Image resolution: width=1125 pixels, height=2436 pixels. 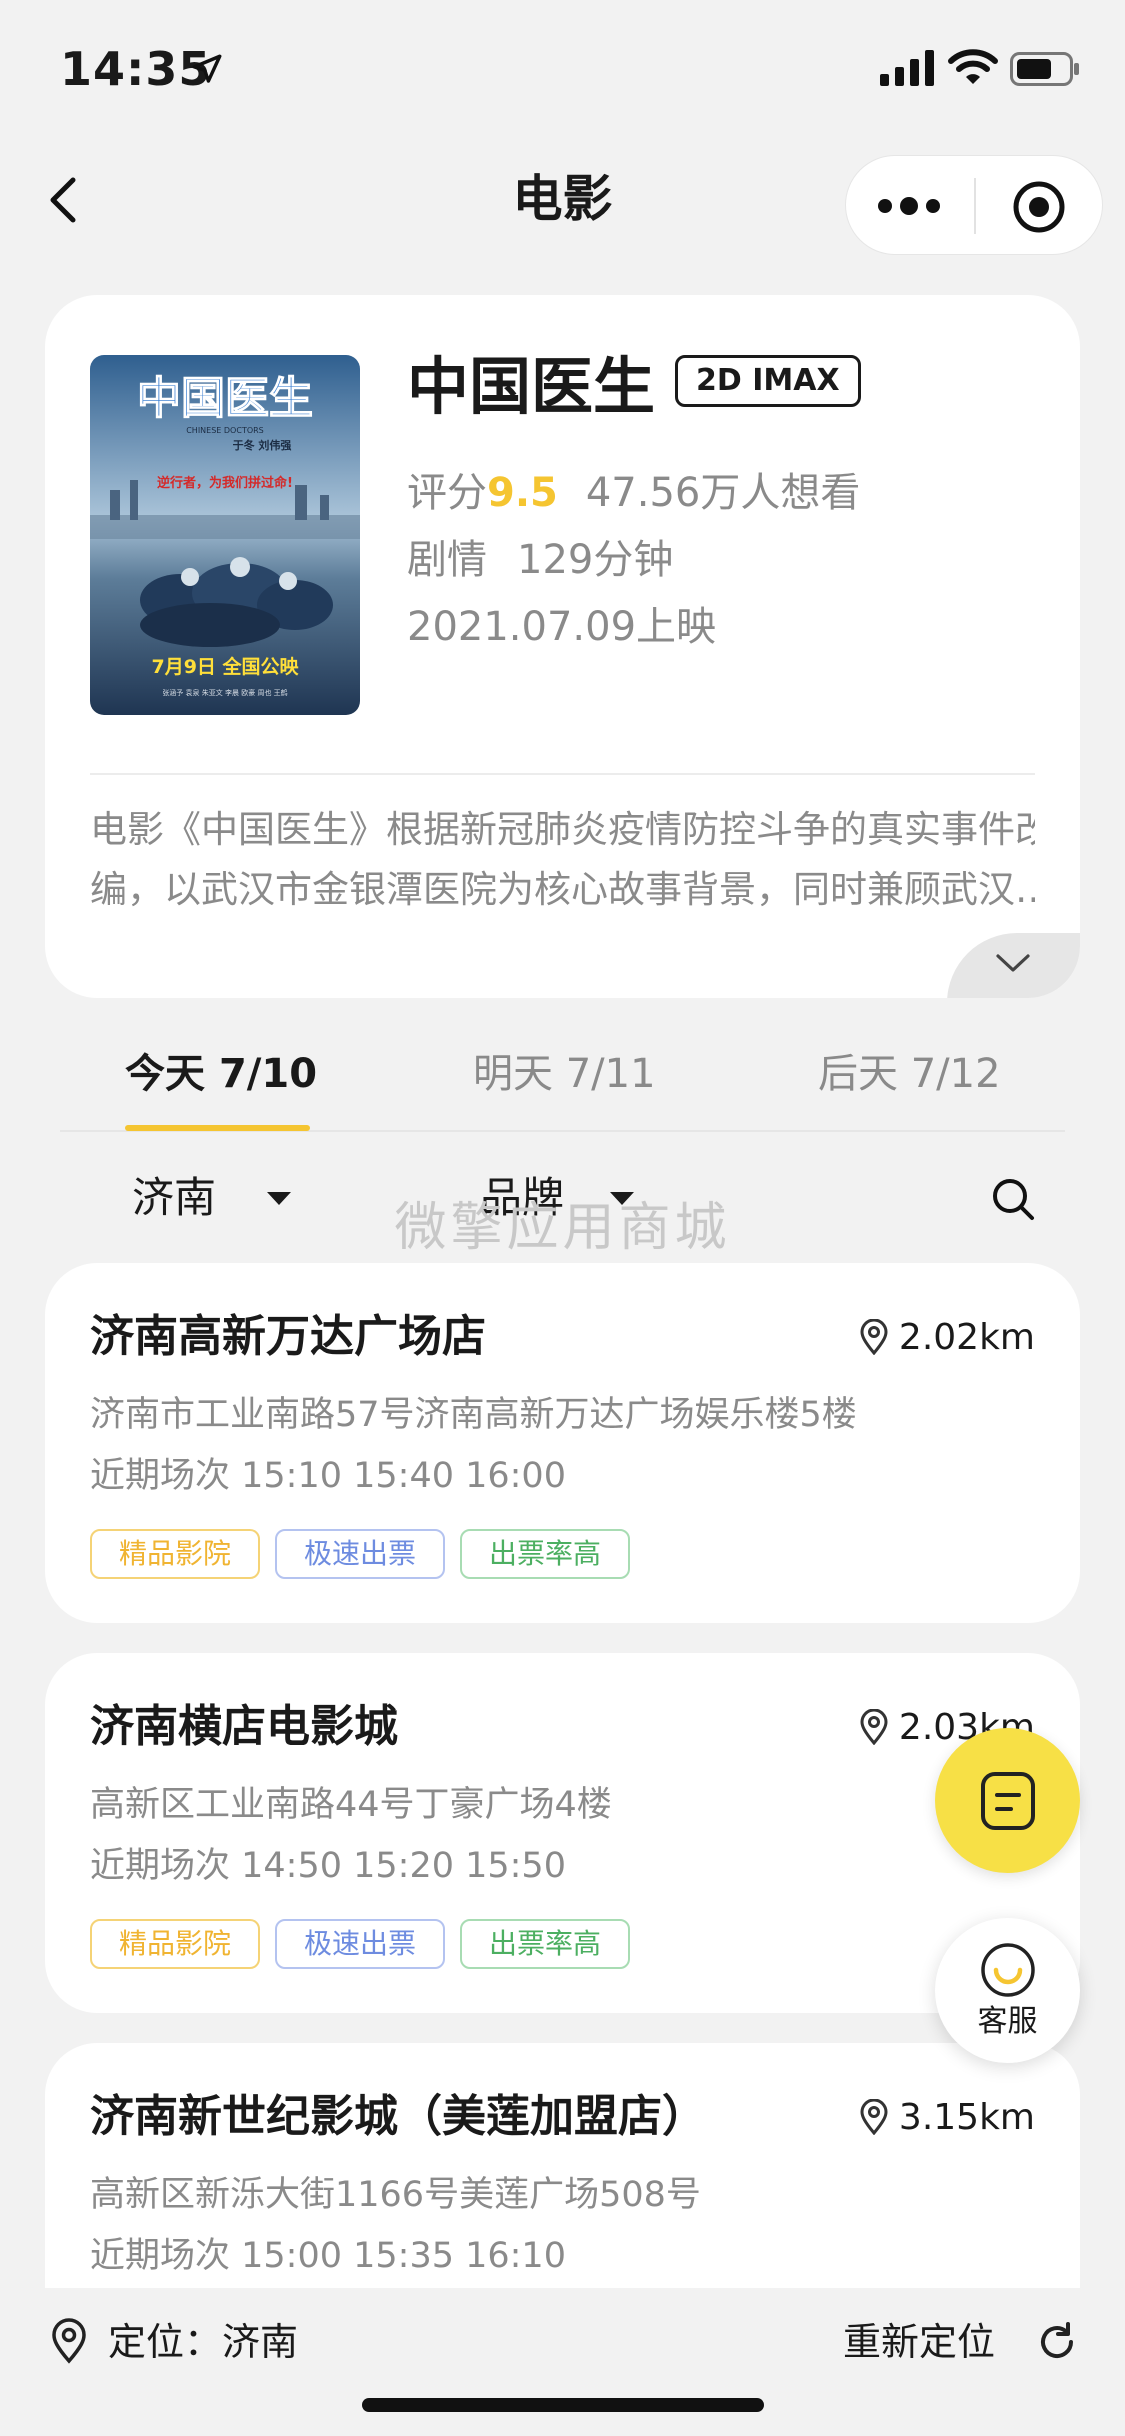 I want to click on rating-line: 评分9.5 47.56万人想看, so click(x=633, y=493).